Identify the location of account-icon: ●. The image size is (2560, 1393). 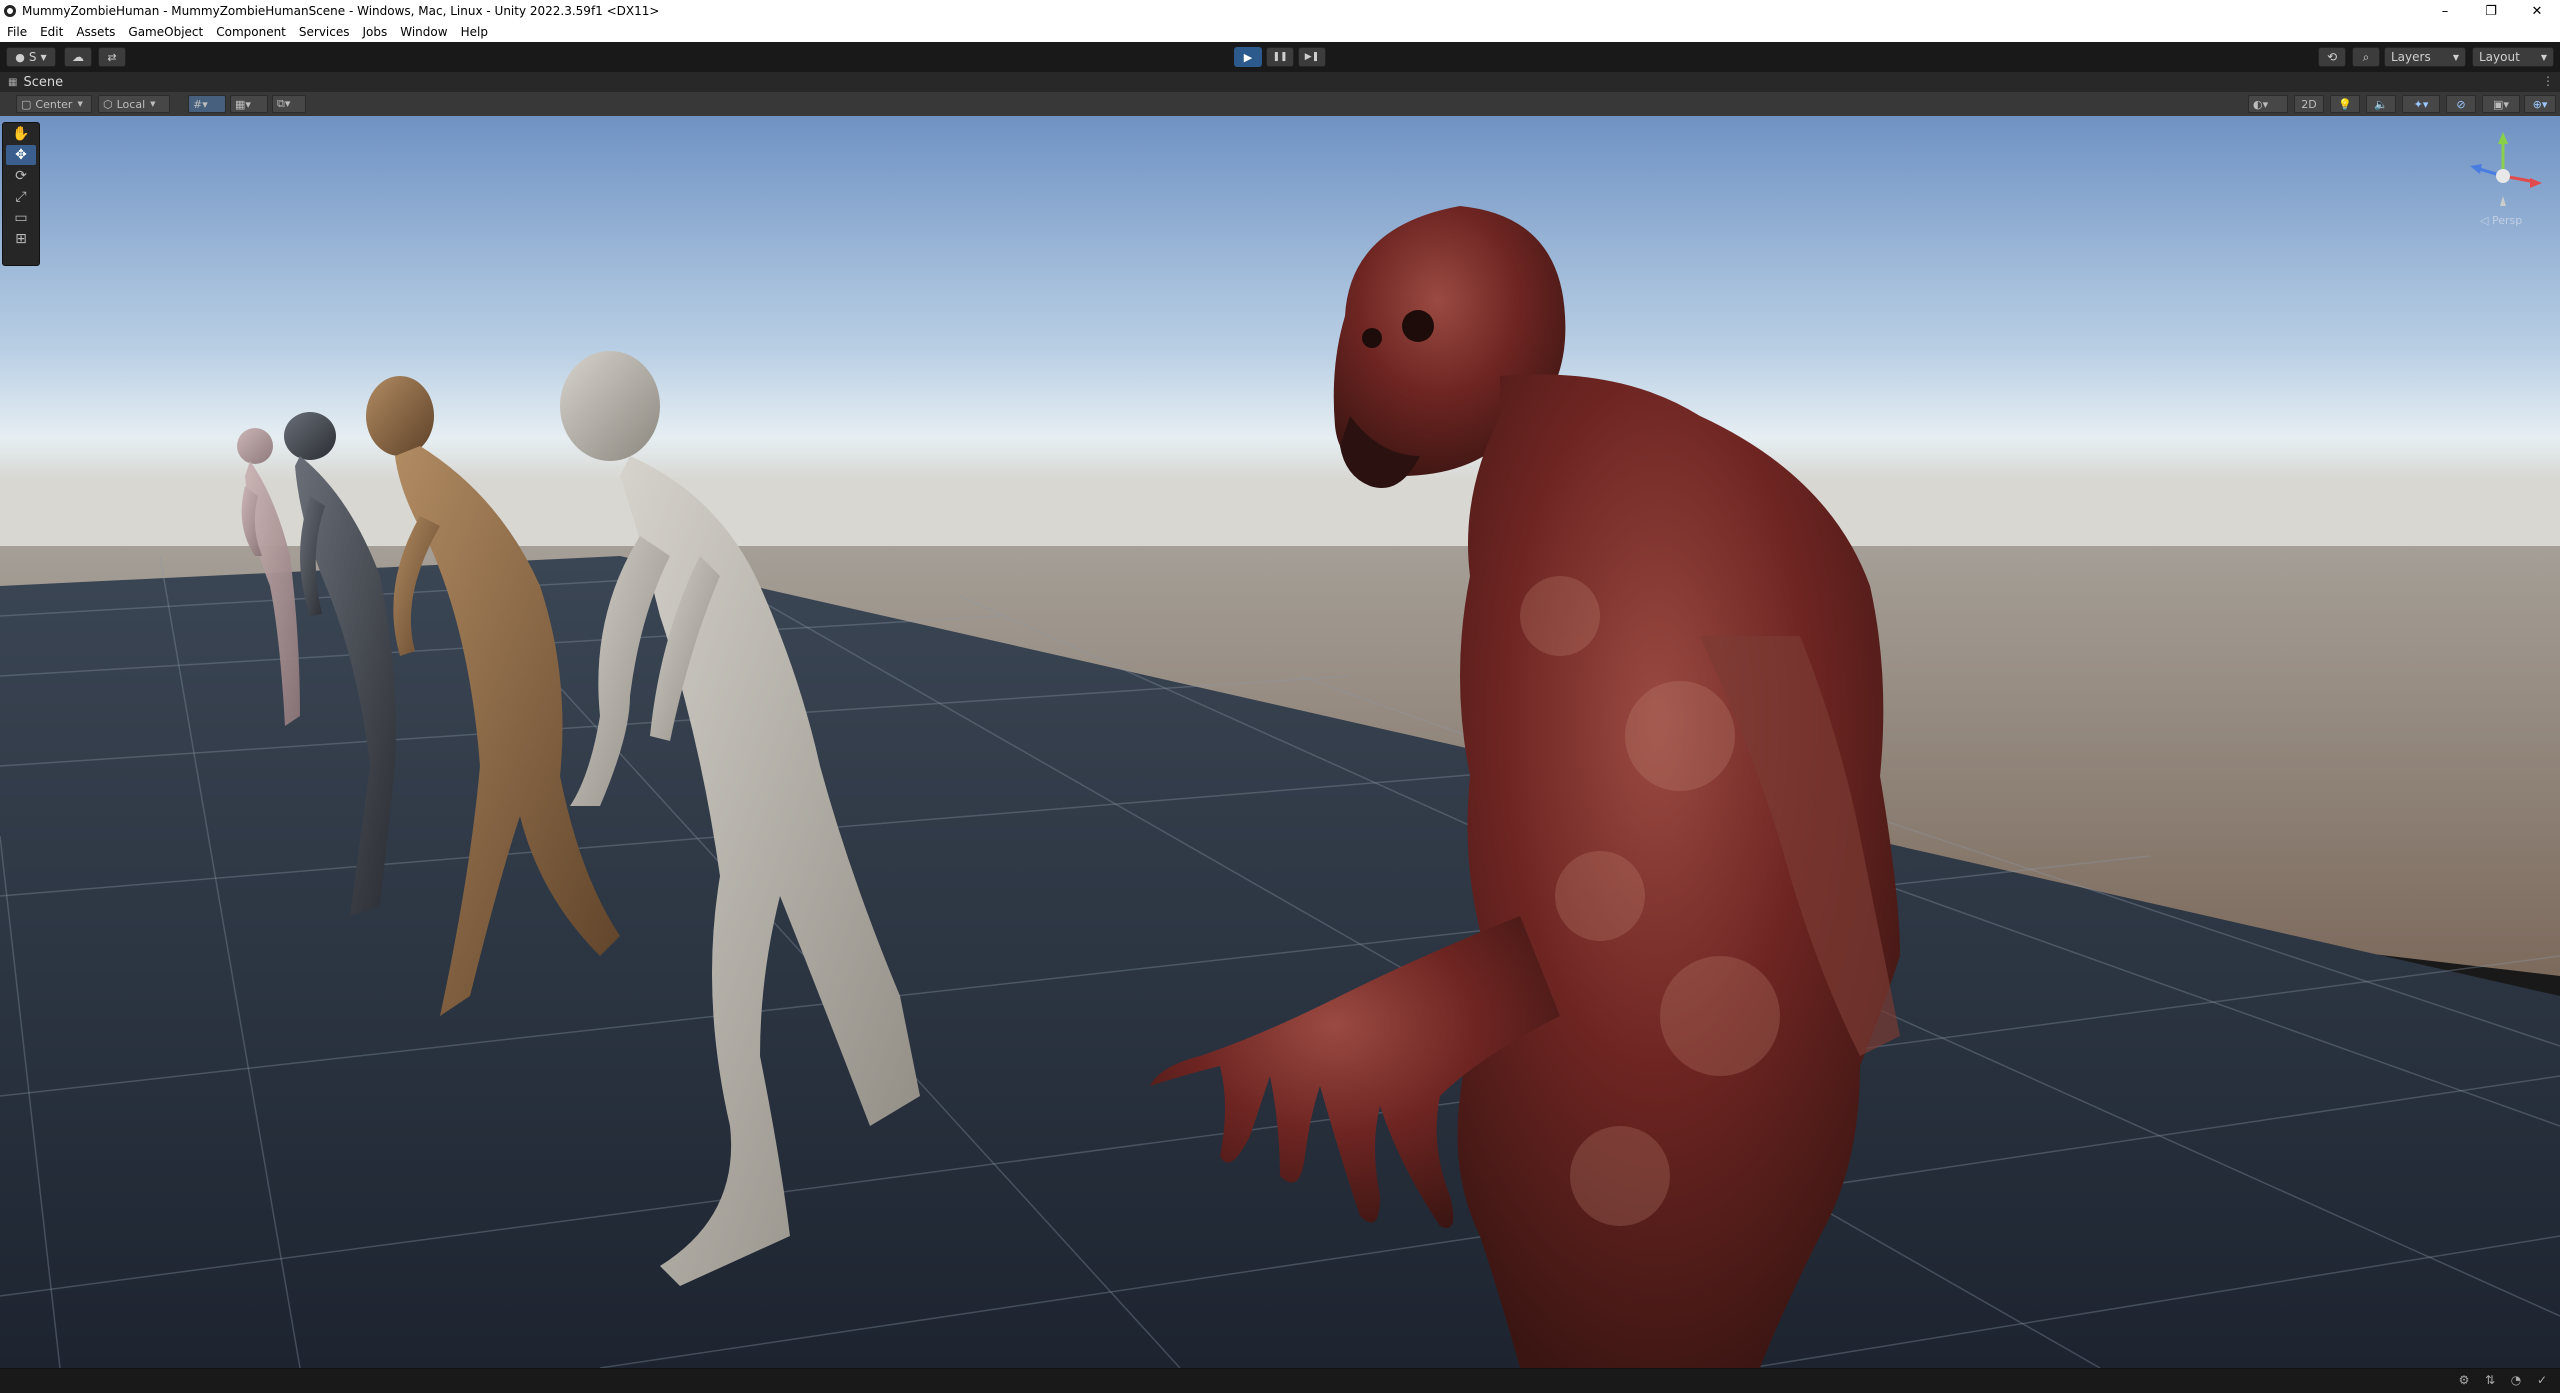
(20, 57).